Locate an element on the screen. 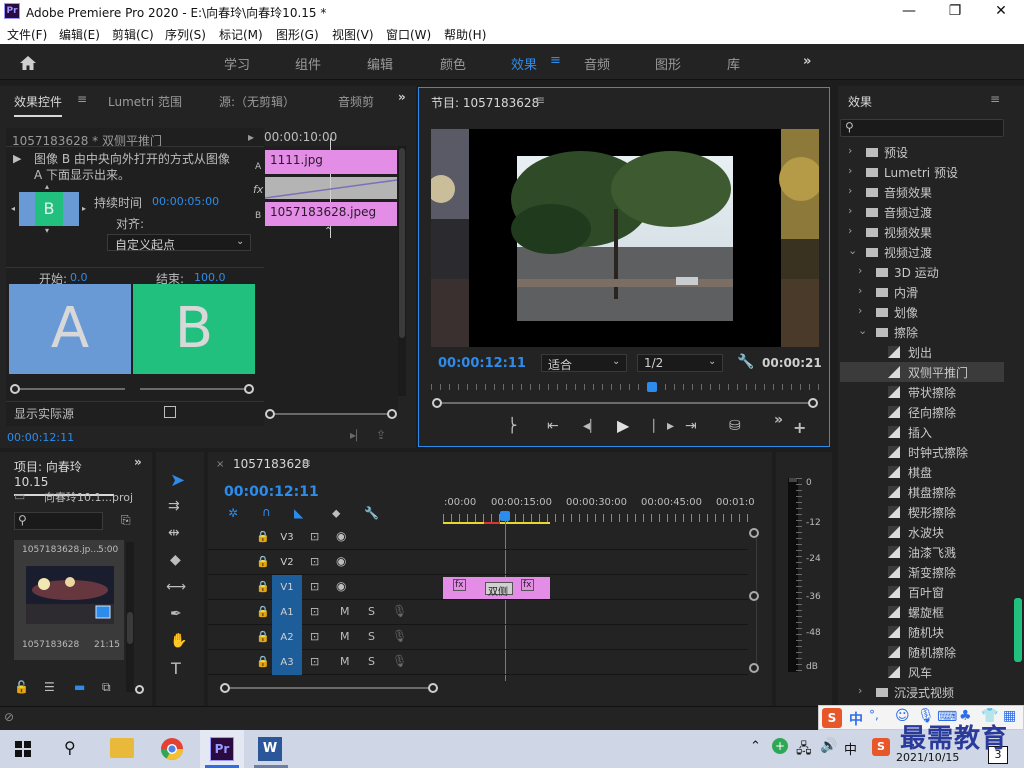  effects-item: 水波块 is located at coordinates (922, 532).